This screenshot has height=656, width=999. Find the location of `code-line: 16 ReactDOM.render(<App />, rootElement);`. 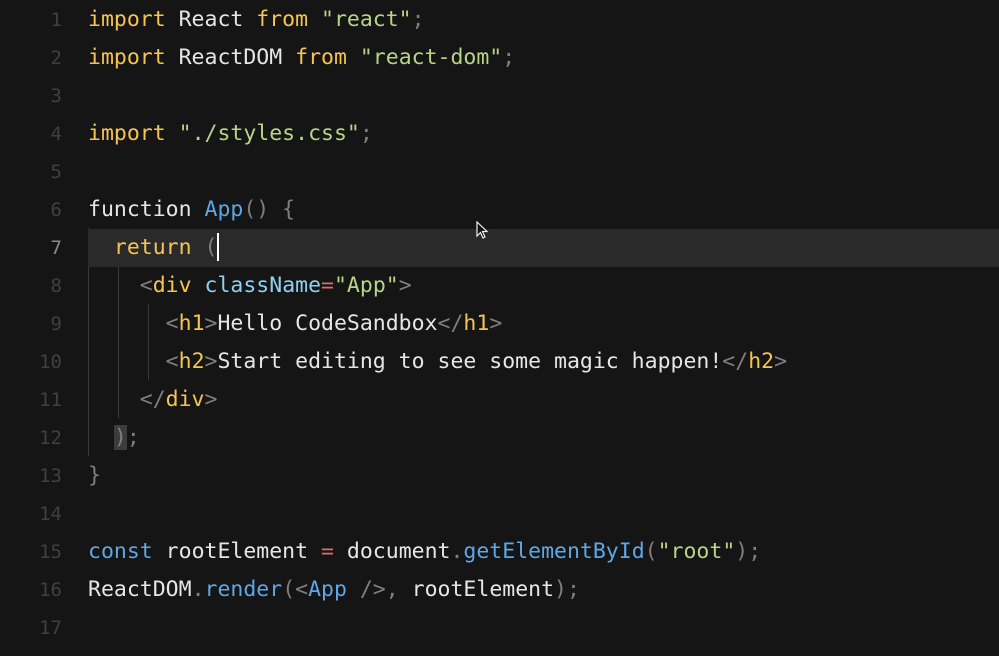

code-line: 16 ReactDOM.render(<App />, rootElement); is located at coordinates (499, 590).